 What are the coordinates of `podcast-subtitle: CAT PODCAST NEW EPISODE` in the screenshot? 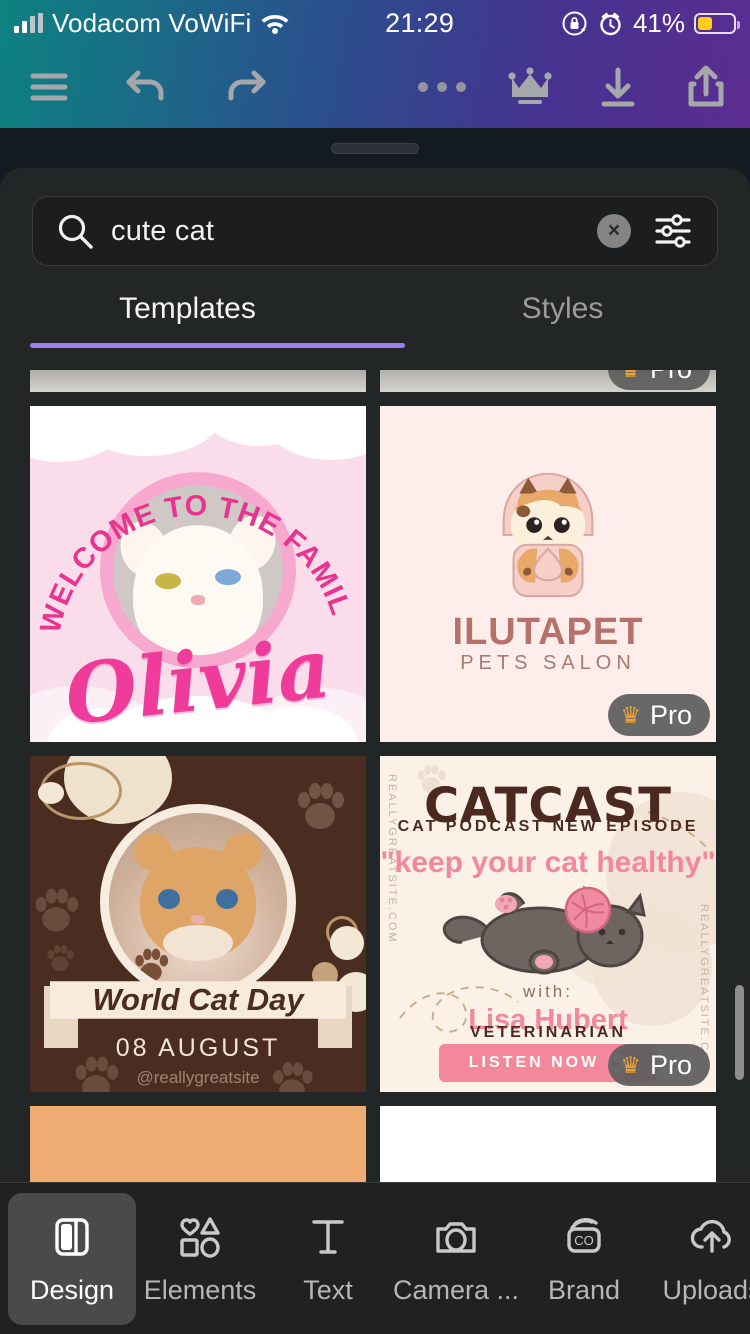 It's located at (548, 826).